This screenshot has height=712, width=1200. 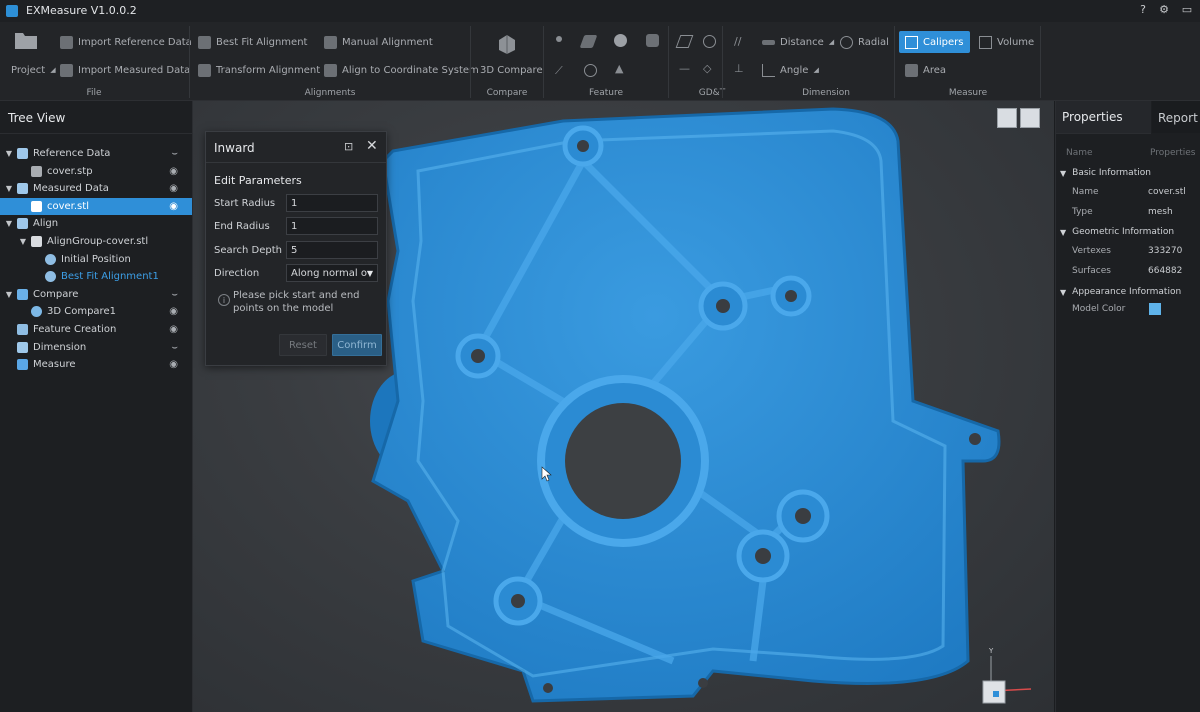 I want to click on tree-item: 3D Compare1 ◉, so click(x=96, y=311).